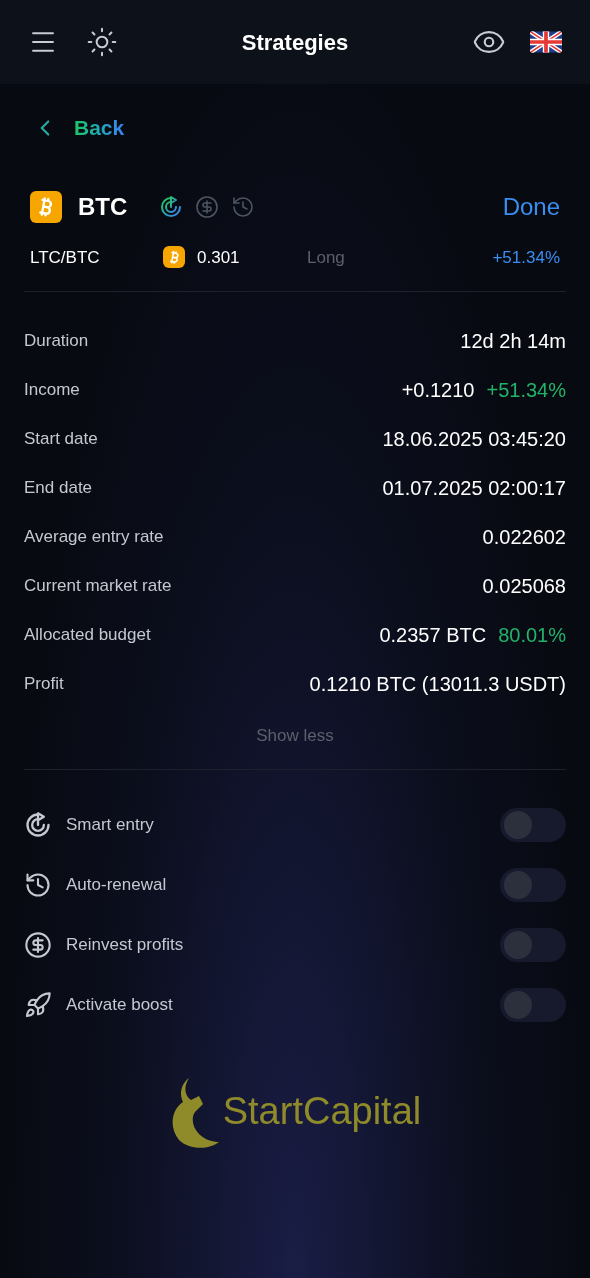 The image size is (590, 1278). What do you see at coordinates (125, 944) in the screenshot?
I see `setting-label: Reinvest profits` at bounding box center [125, 944].